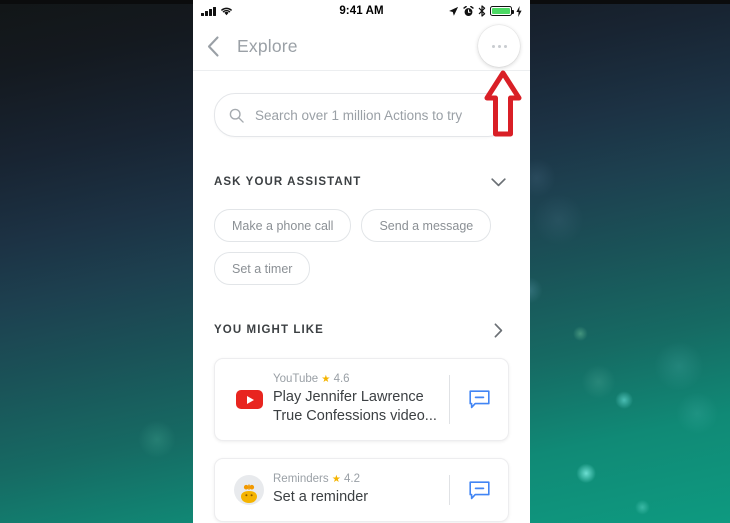 This screenshot has width=730, height=523. Describe the element at coordinates (357, 379) in the screenshot. I see `card-meta-youtube: YouTube ★ 4.6` at that location.